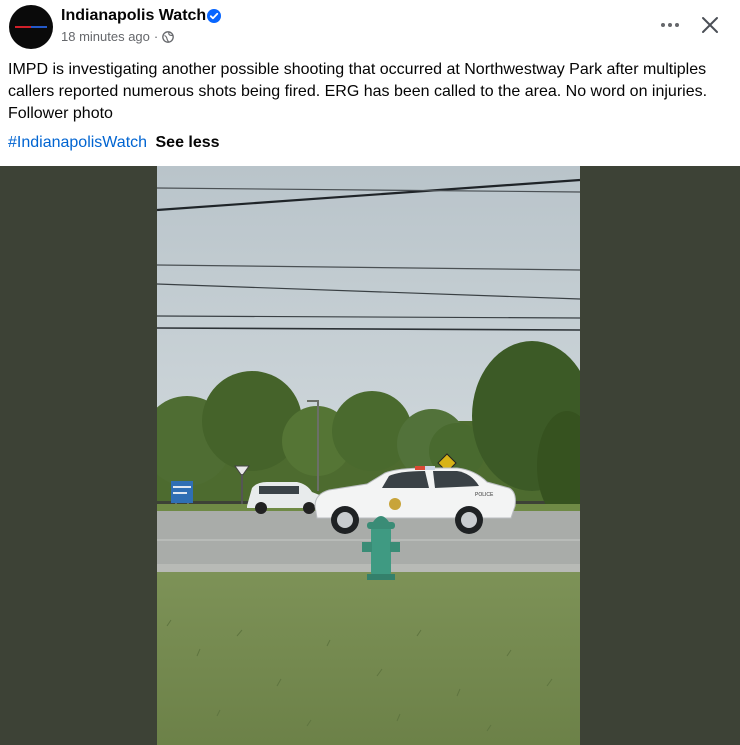  I want to click on car-label: POLICE, so click(484, 495).